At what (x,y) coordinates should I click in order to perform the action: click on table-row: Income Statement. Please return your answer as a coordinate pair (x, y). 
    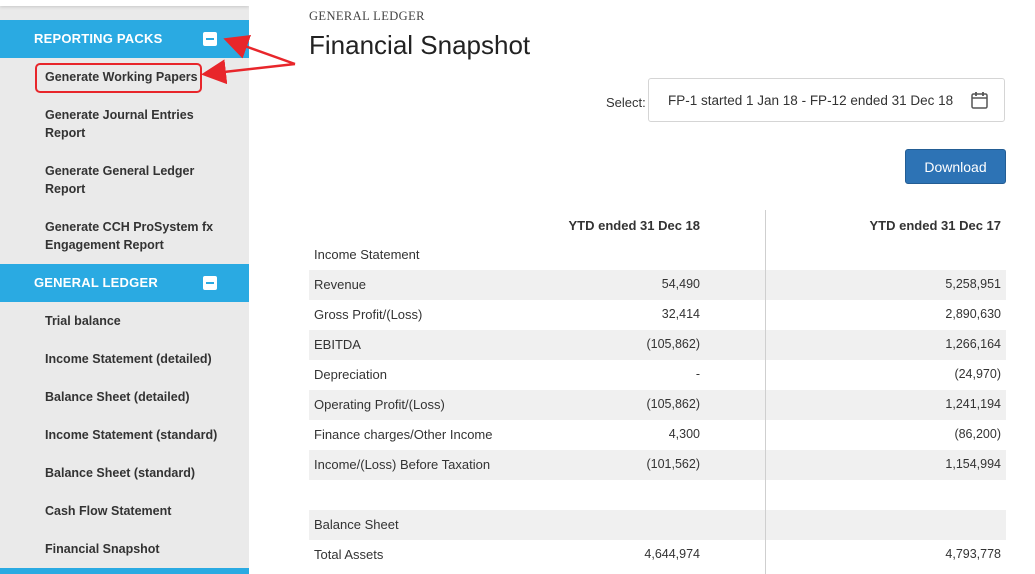
    Looking at the image, I should click on (657, 255).